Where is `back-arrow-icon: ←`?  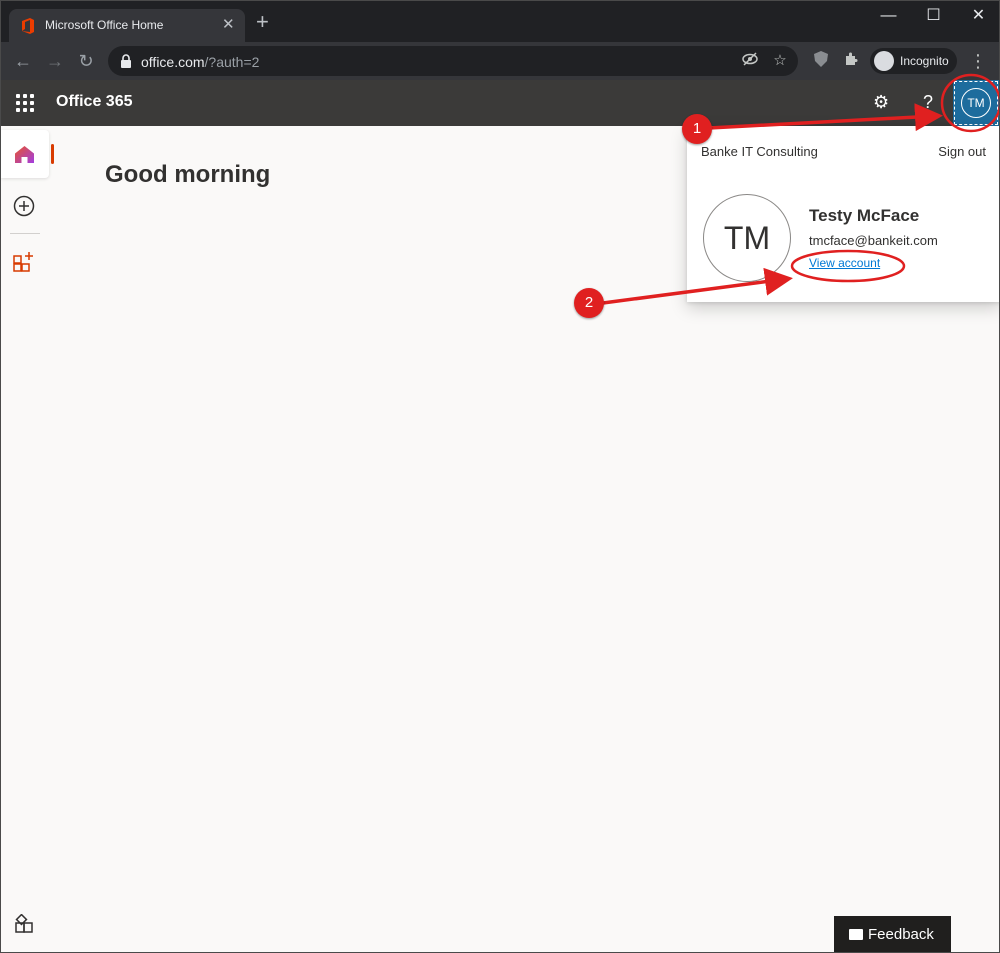 back-arrow-icon: ← is located at coordinates (23, 61).